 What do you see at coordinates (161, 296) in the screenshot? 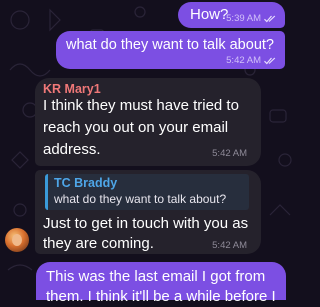
I see `message-text-line: them. I think it'll be a while before I` at bounding box center [161, 296].